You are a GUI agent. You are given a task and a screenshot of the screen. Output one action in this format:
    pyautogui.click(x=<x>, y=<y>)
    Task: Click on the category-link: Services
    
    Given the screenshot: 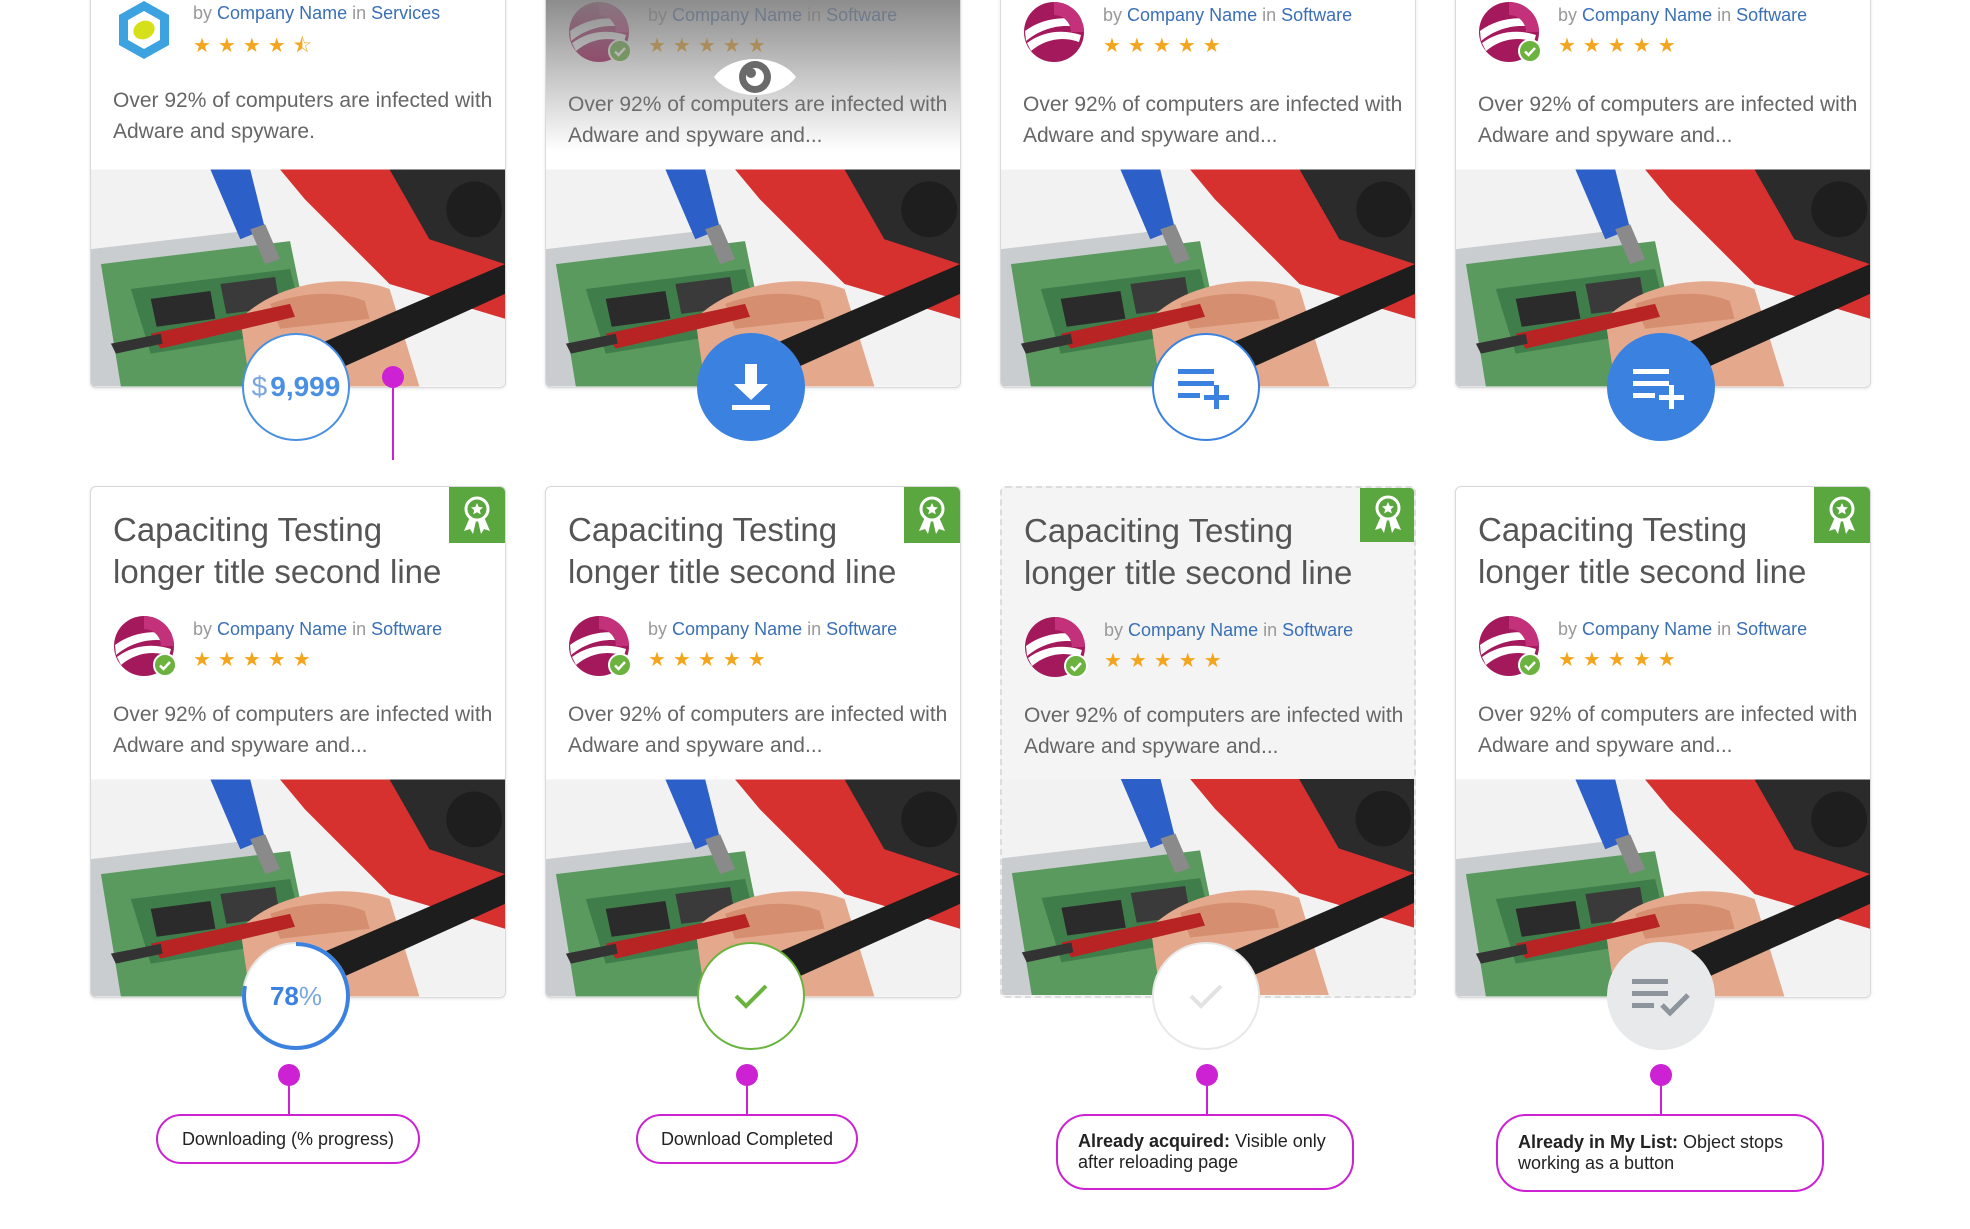 What is the action you would take?
    pyautogui.click(x=405, y=13)
    